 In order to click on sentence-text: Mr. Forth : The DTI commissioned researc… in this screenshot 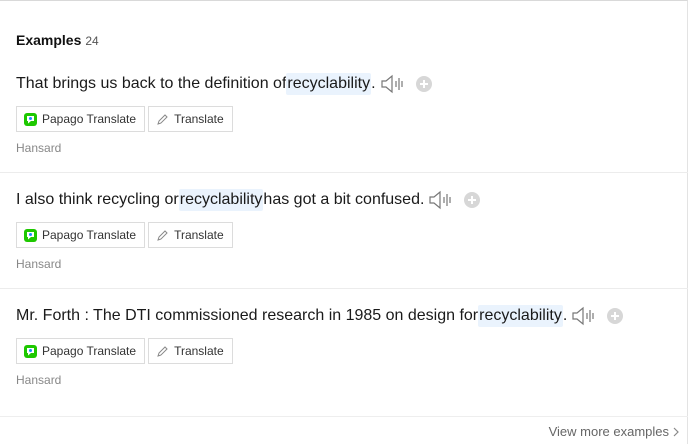, I will do `click(247, 315)`.